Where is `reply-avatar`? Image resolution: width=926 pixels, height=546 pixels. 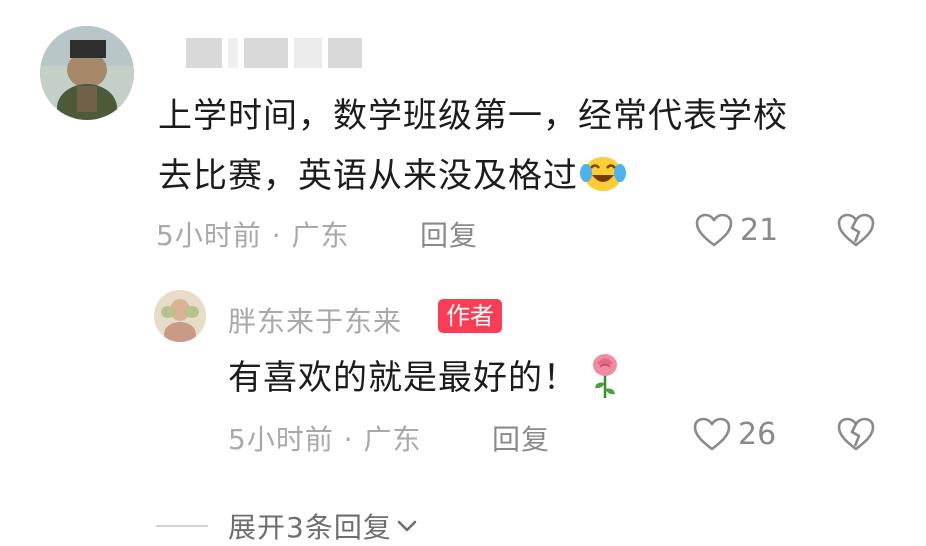 reply-avatar is located at coordinates (180, 316).